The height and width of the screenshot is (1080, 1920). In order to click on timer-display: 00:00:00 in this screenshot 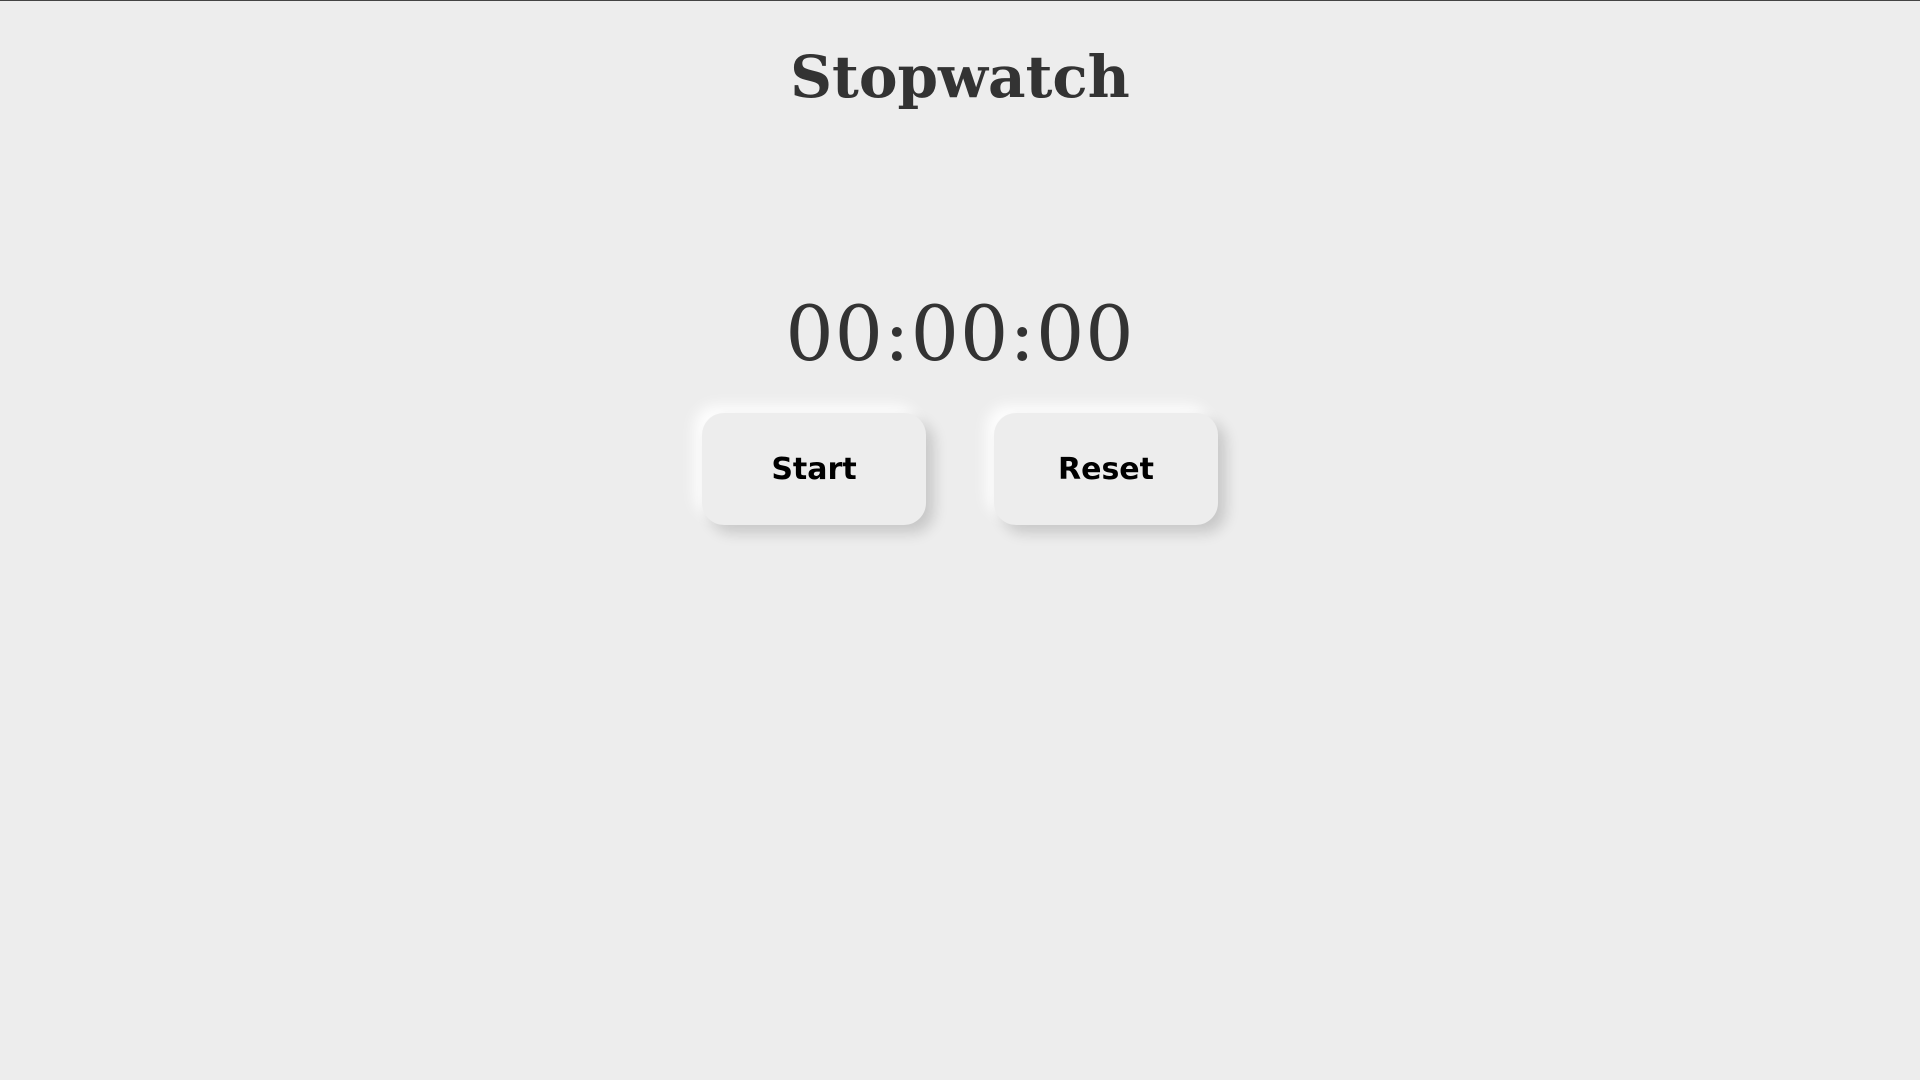, I will do `click(960, 333)`.